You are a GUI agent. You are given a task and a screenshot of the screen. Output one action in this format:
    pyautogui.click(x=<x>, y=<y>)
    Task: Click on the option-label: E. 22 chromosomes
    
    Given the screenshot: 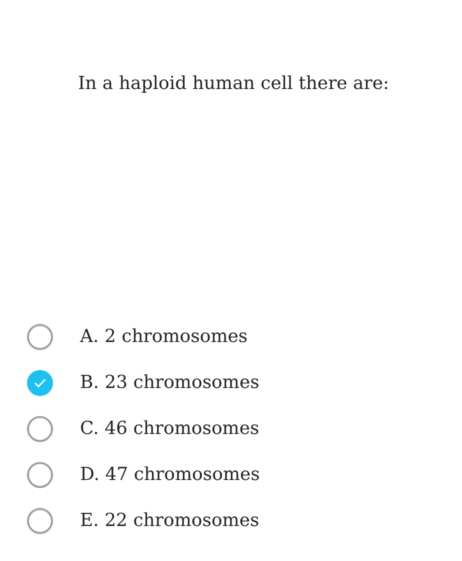 What is the action you would take?
    pyautogui.click(x=170, y=520)
    